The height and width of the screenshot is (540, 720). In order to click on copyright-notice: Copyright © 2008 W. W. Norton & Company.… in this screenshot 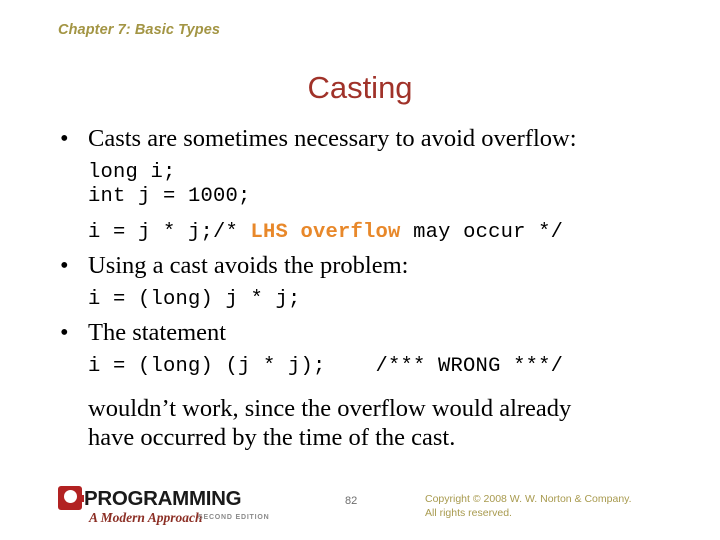, I will do `click(528, 507)`.